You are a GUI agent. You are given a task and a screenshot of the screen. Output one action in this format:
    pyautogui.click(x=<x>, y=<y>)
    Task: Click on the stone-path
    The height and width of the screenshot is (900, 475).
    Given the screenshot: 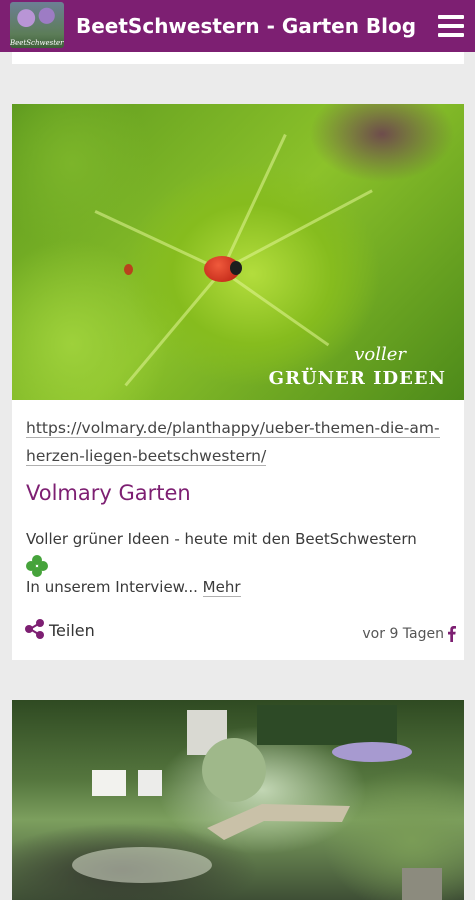 What is the action you would take?
    pyautogui.click(x=422, y=884)
    